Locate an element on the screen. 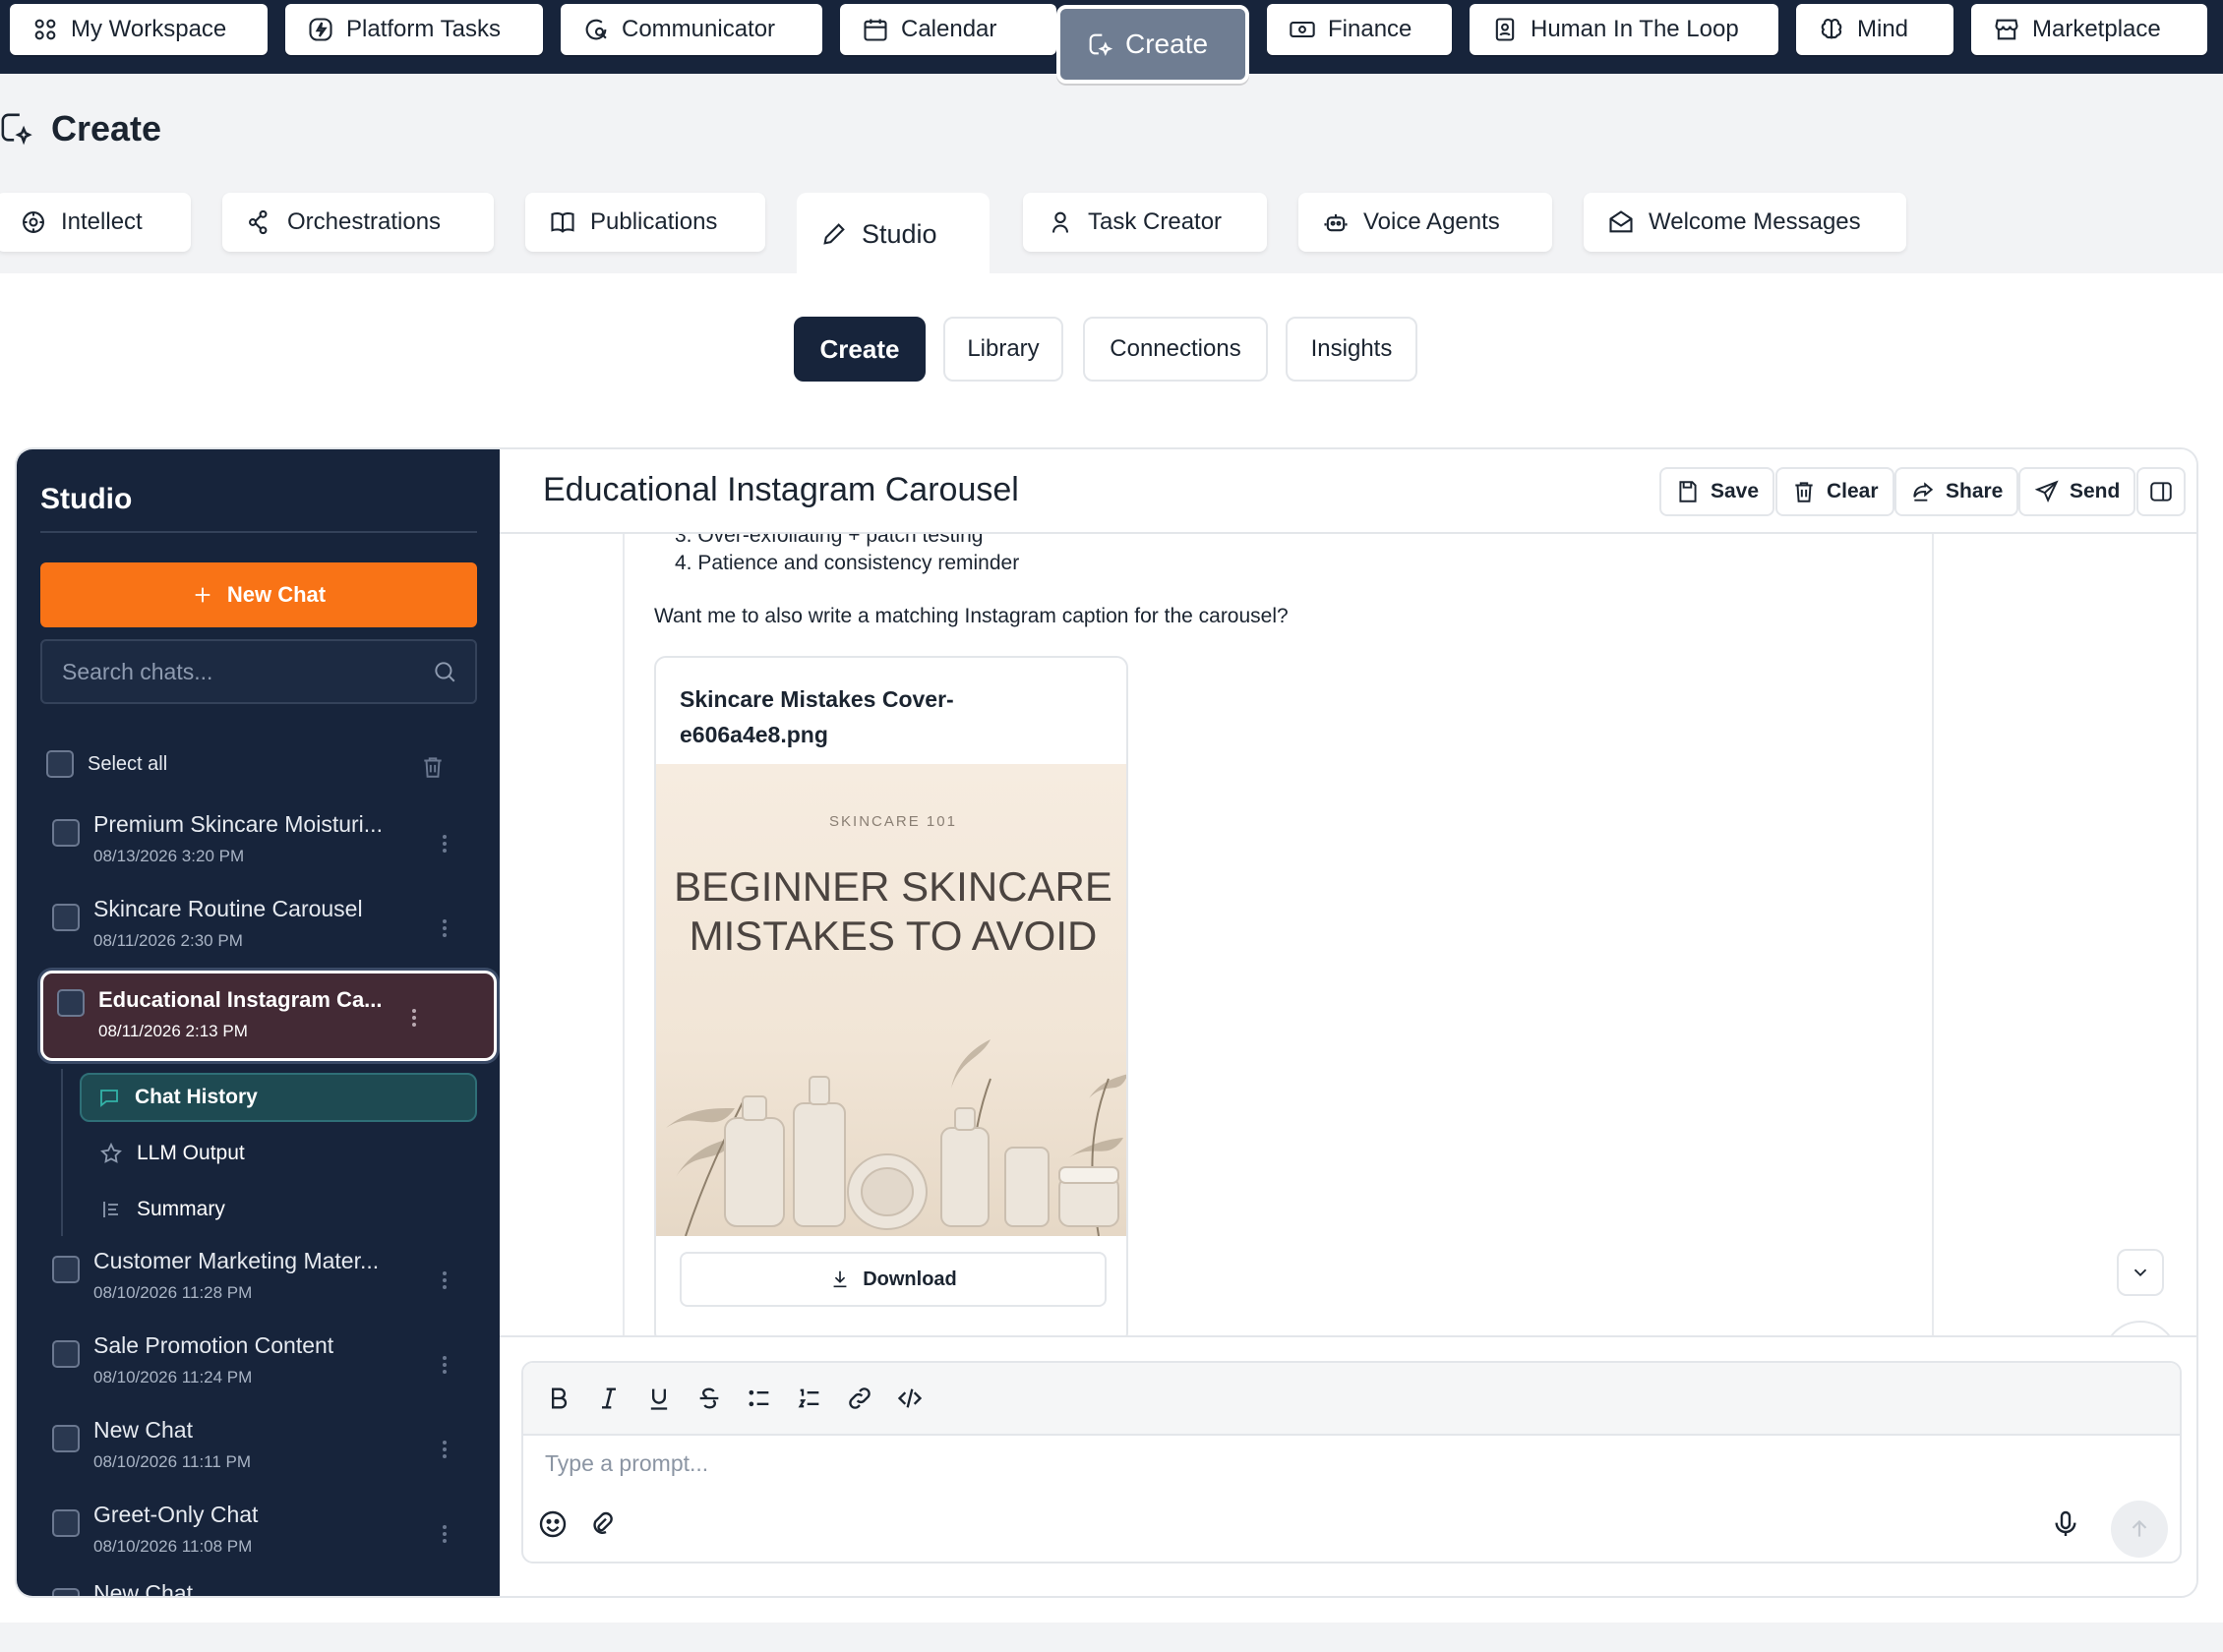 The height and width of the screenshot is (1652, 2223). nav-human-in-the-loop: Human In The Loop is located at coordinates (1624, 29).